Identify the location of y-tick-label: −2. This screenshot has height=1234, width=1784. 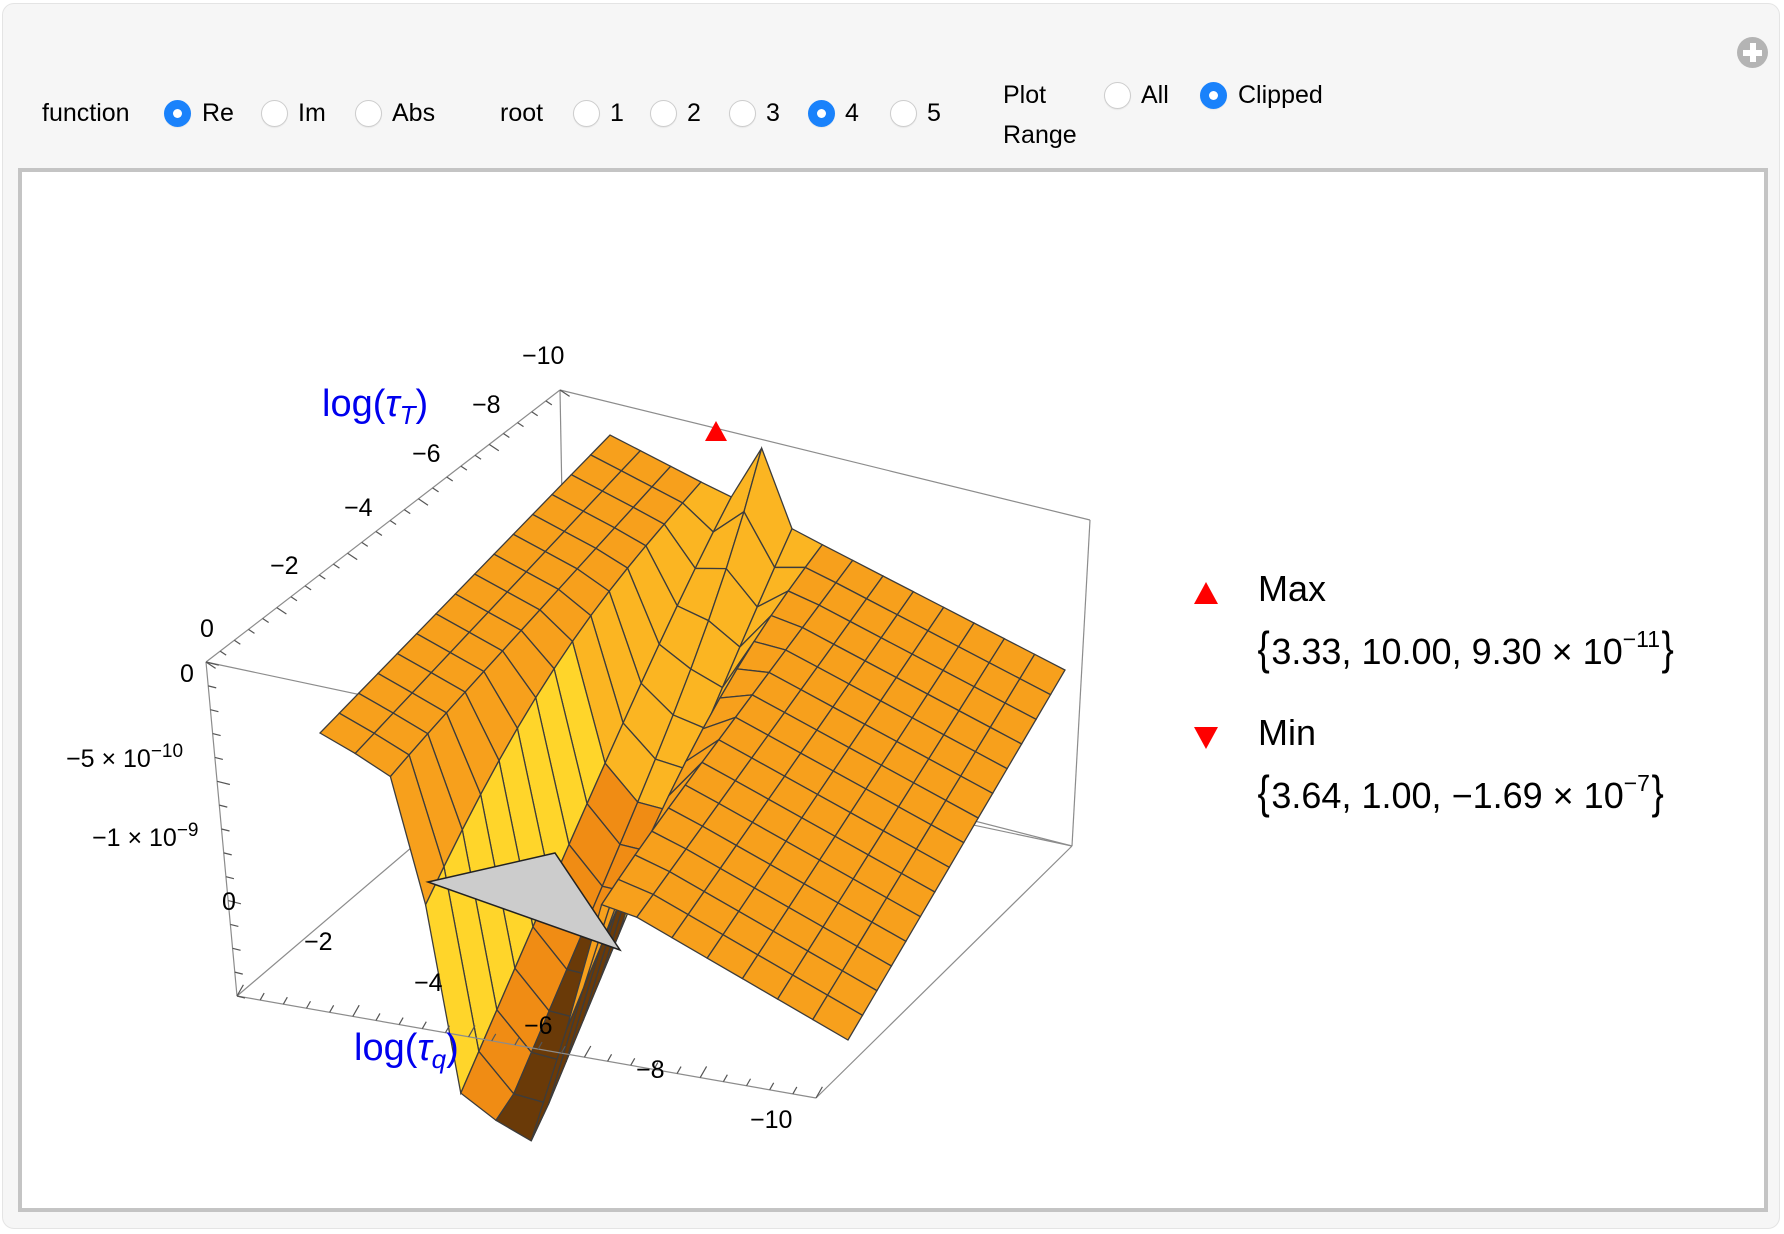
(284, 566).